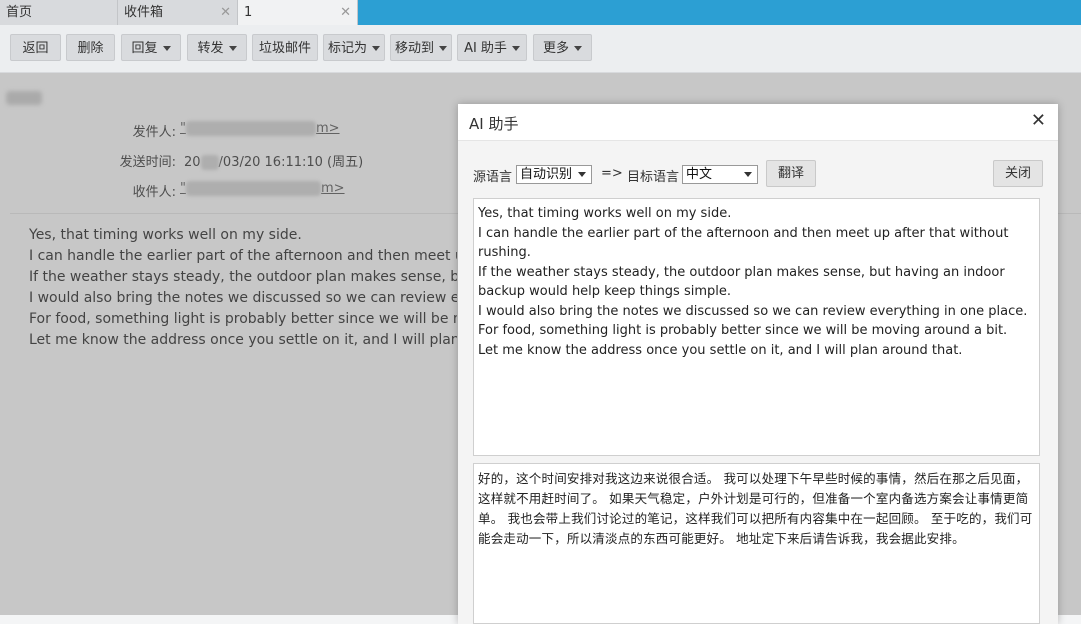  What do you see at coordinates (59, 12) in the screenshot?
I see `tab-home: 首页` at bounding box center [59, 12].